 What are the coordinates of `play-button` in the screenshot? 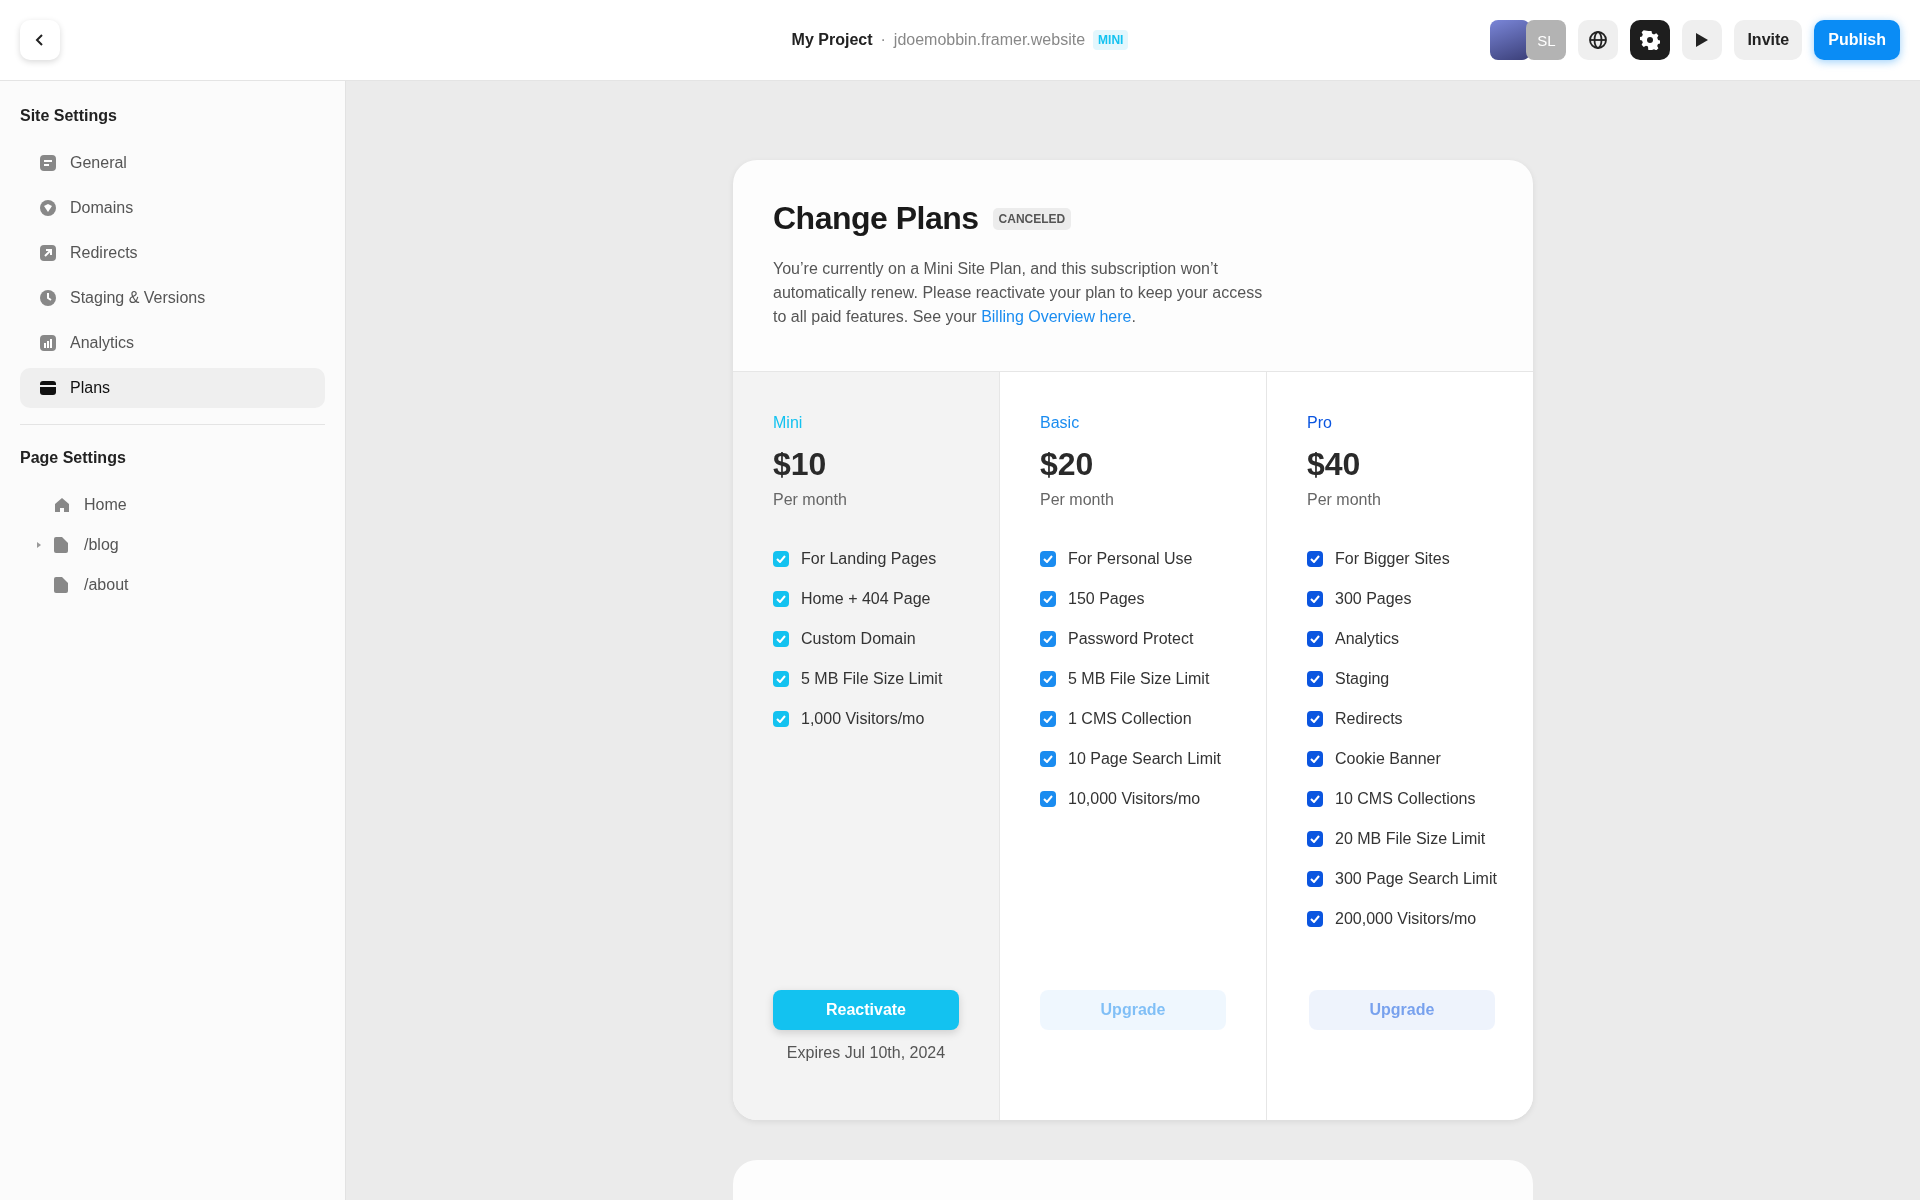 It's located at (1702, 40).